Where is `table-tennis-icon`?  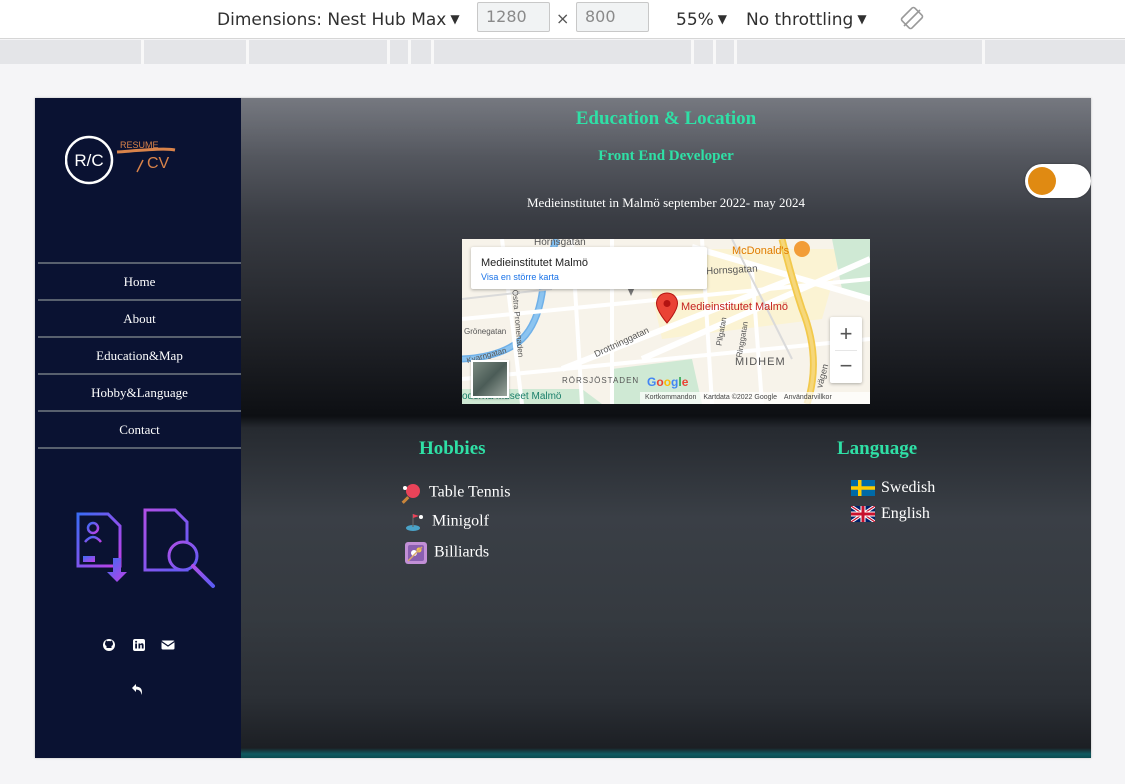 table-tennis-icon is located at coordinates (410, 494).